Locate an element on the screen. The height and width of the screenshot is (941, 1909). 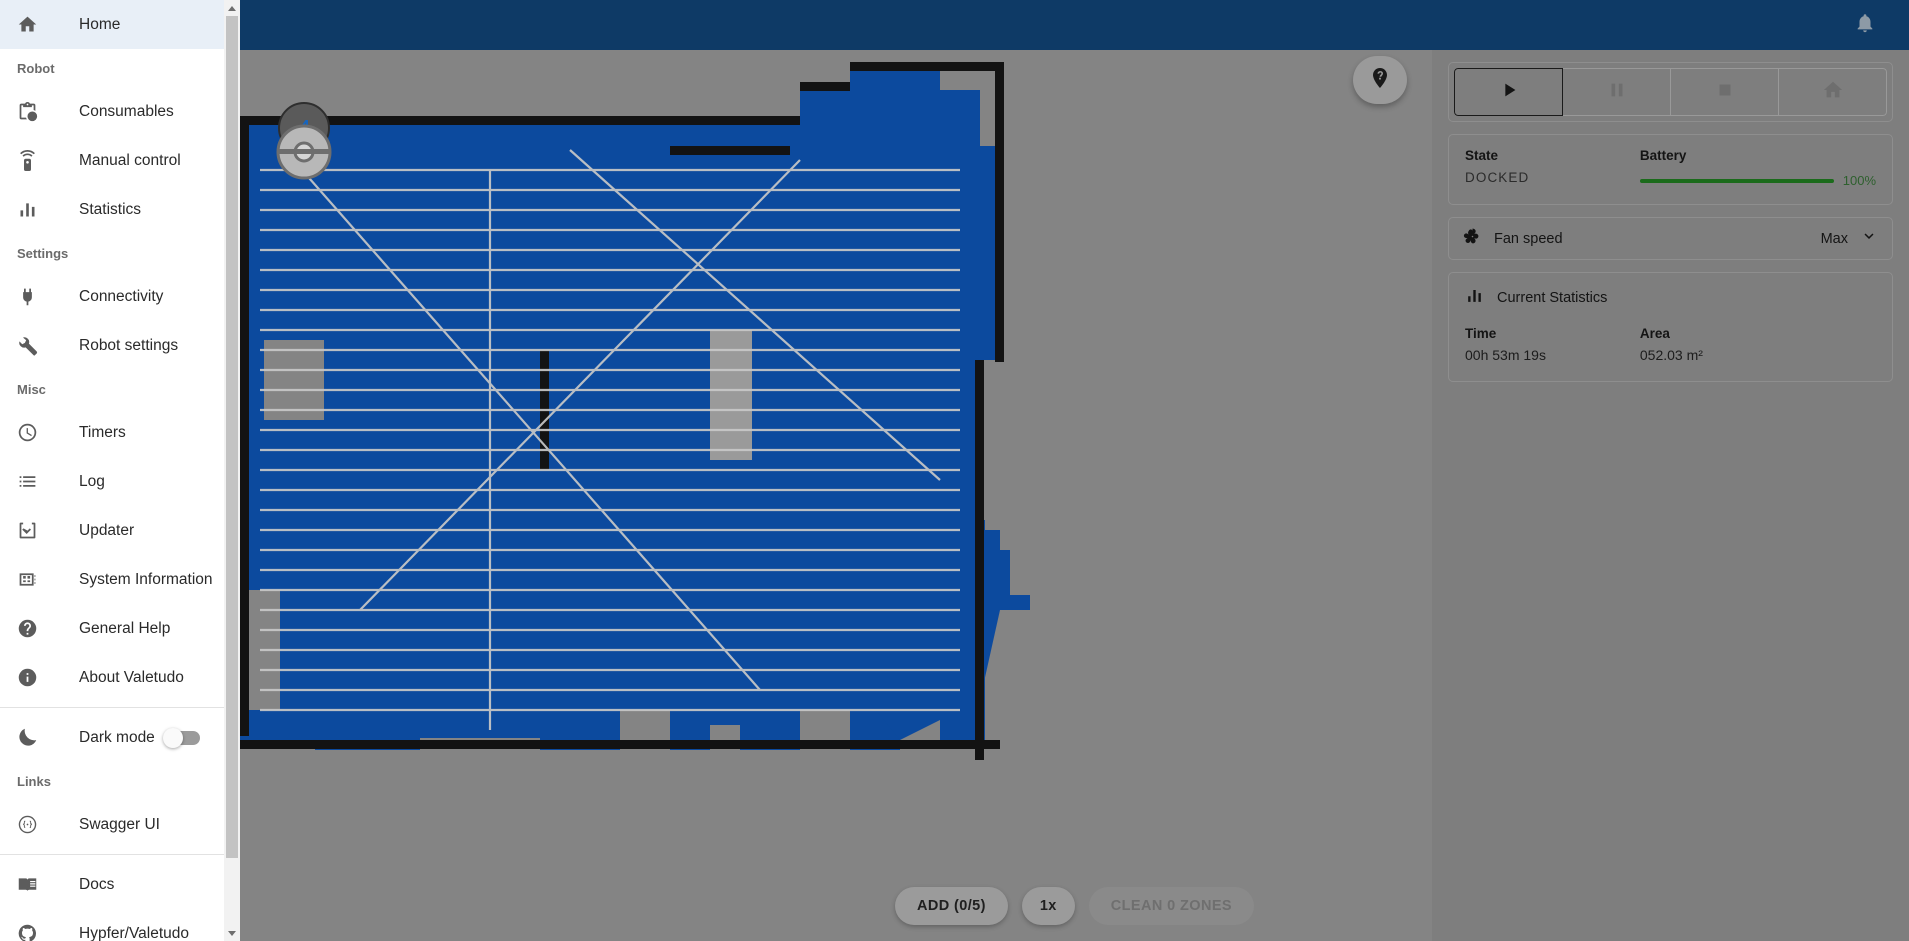
fan-speed-select: Max is located at coordinates (1849, 238).